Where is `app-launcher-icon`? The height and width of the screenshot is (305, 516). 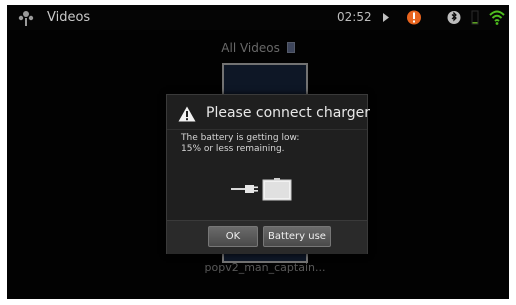
app-launcher-icon is located at coordinates (26, 18).